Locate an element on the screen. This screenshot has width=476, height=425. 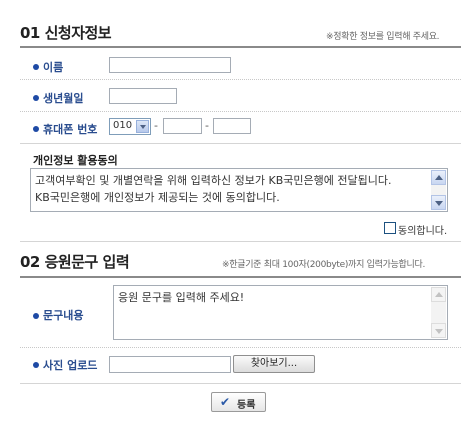
agree-checkbox is located at coordinates (390, 228).